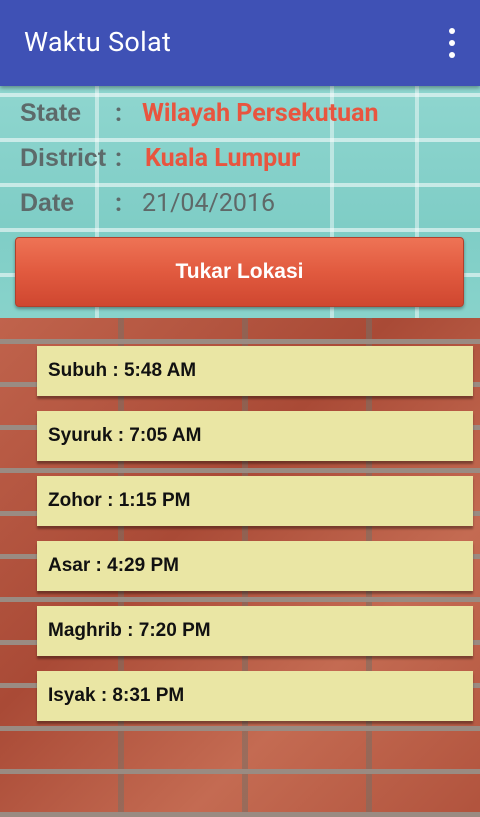 The width and height of the screenshot is (480, 817). I want to click on state-colon: :, so click(119, 113).